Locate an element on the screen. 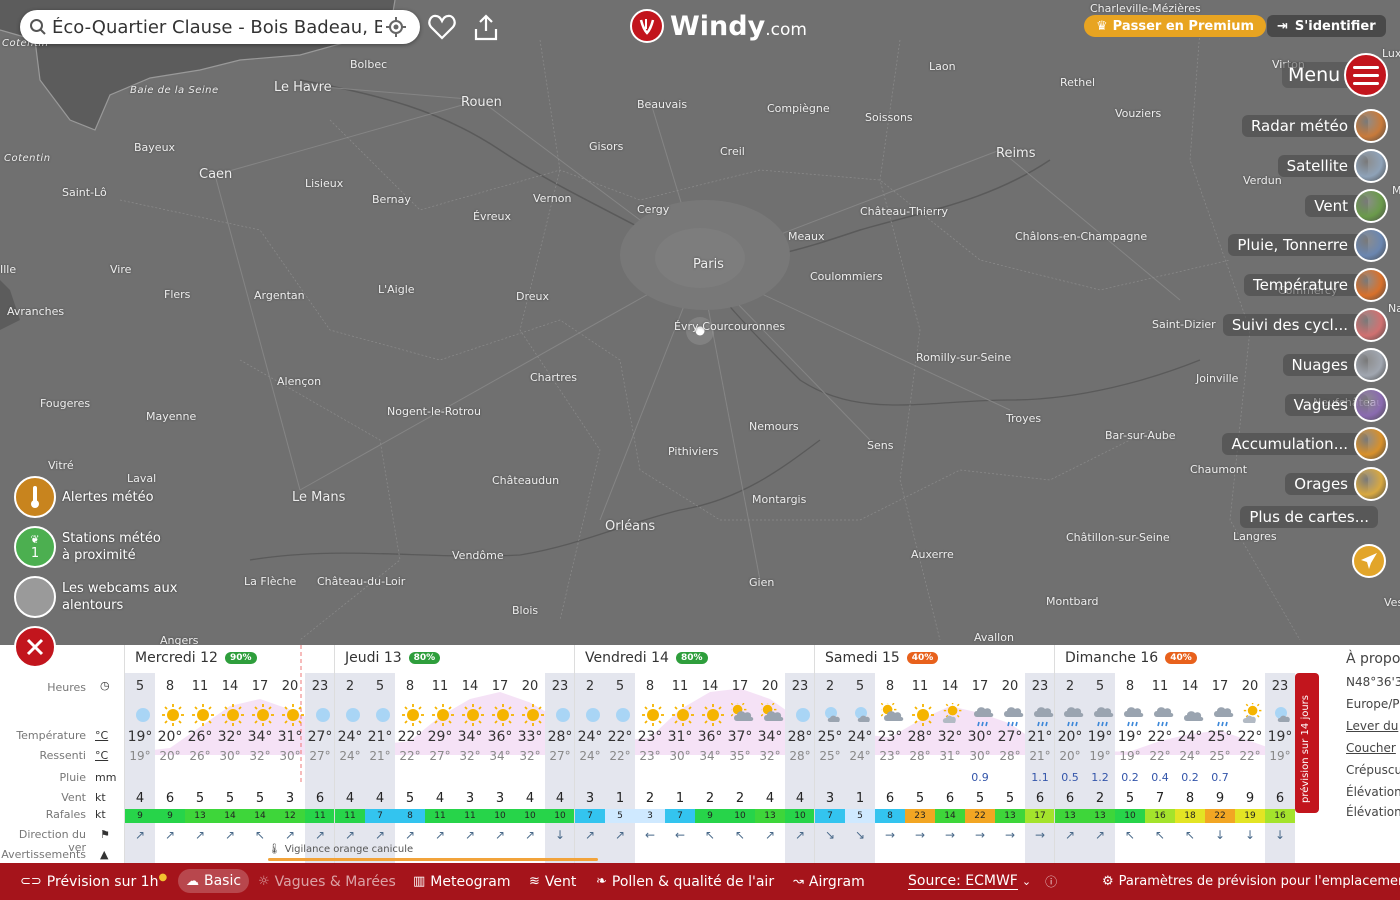  layer-nuages: Nuages is located at coordinates (1335, 364).